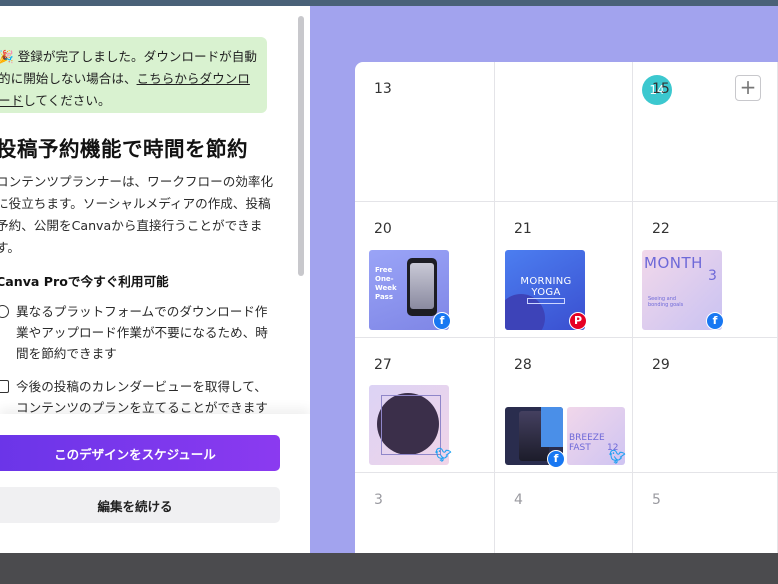 Image resolution: width=778 pixels, height=584 pixels. Describe the element at coordinates (705, 132) in the screenshot. I see `calendar-day-cell: 15` at that location.